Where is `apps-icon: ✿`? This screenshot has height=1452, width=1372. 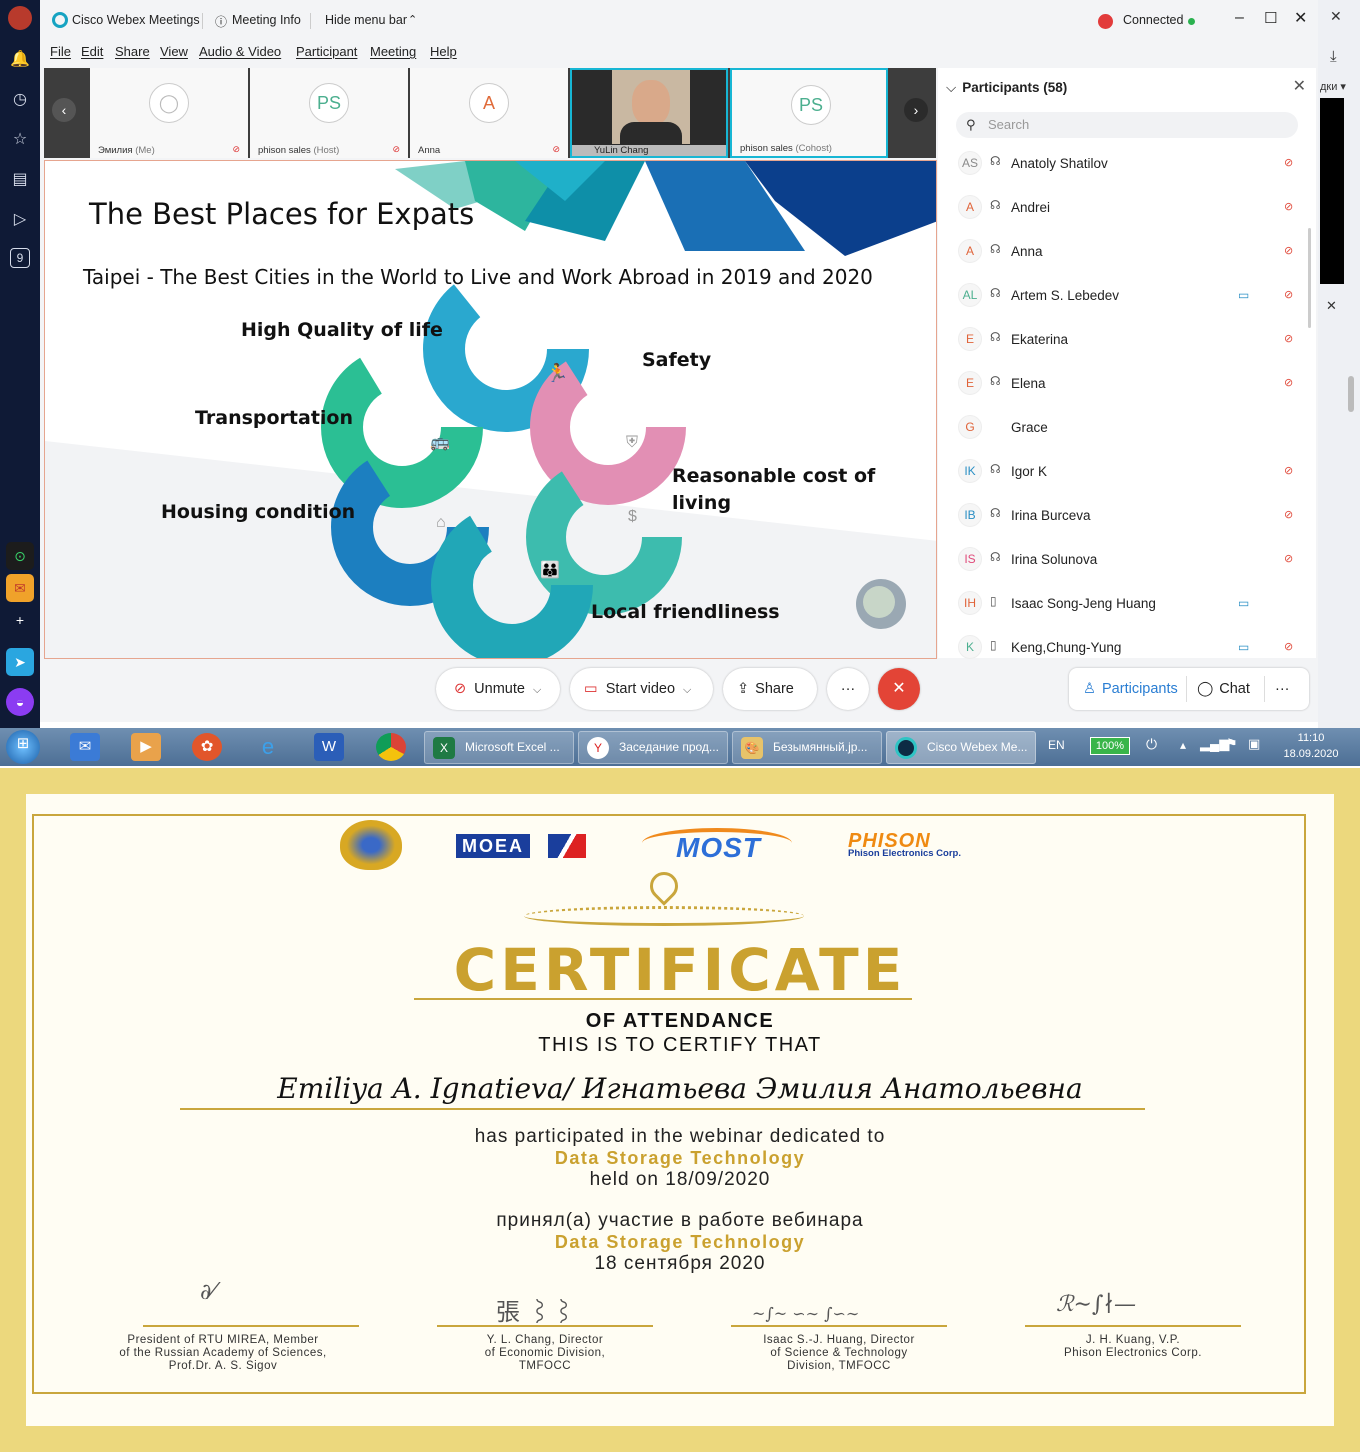
apps-icon: ✿ is located at coordinates (207, 747).